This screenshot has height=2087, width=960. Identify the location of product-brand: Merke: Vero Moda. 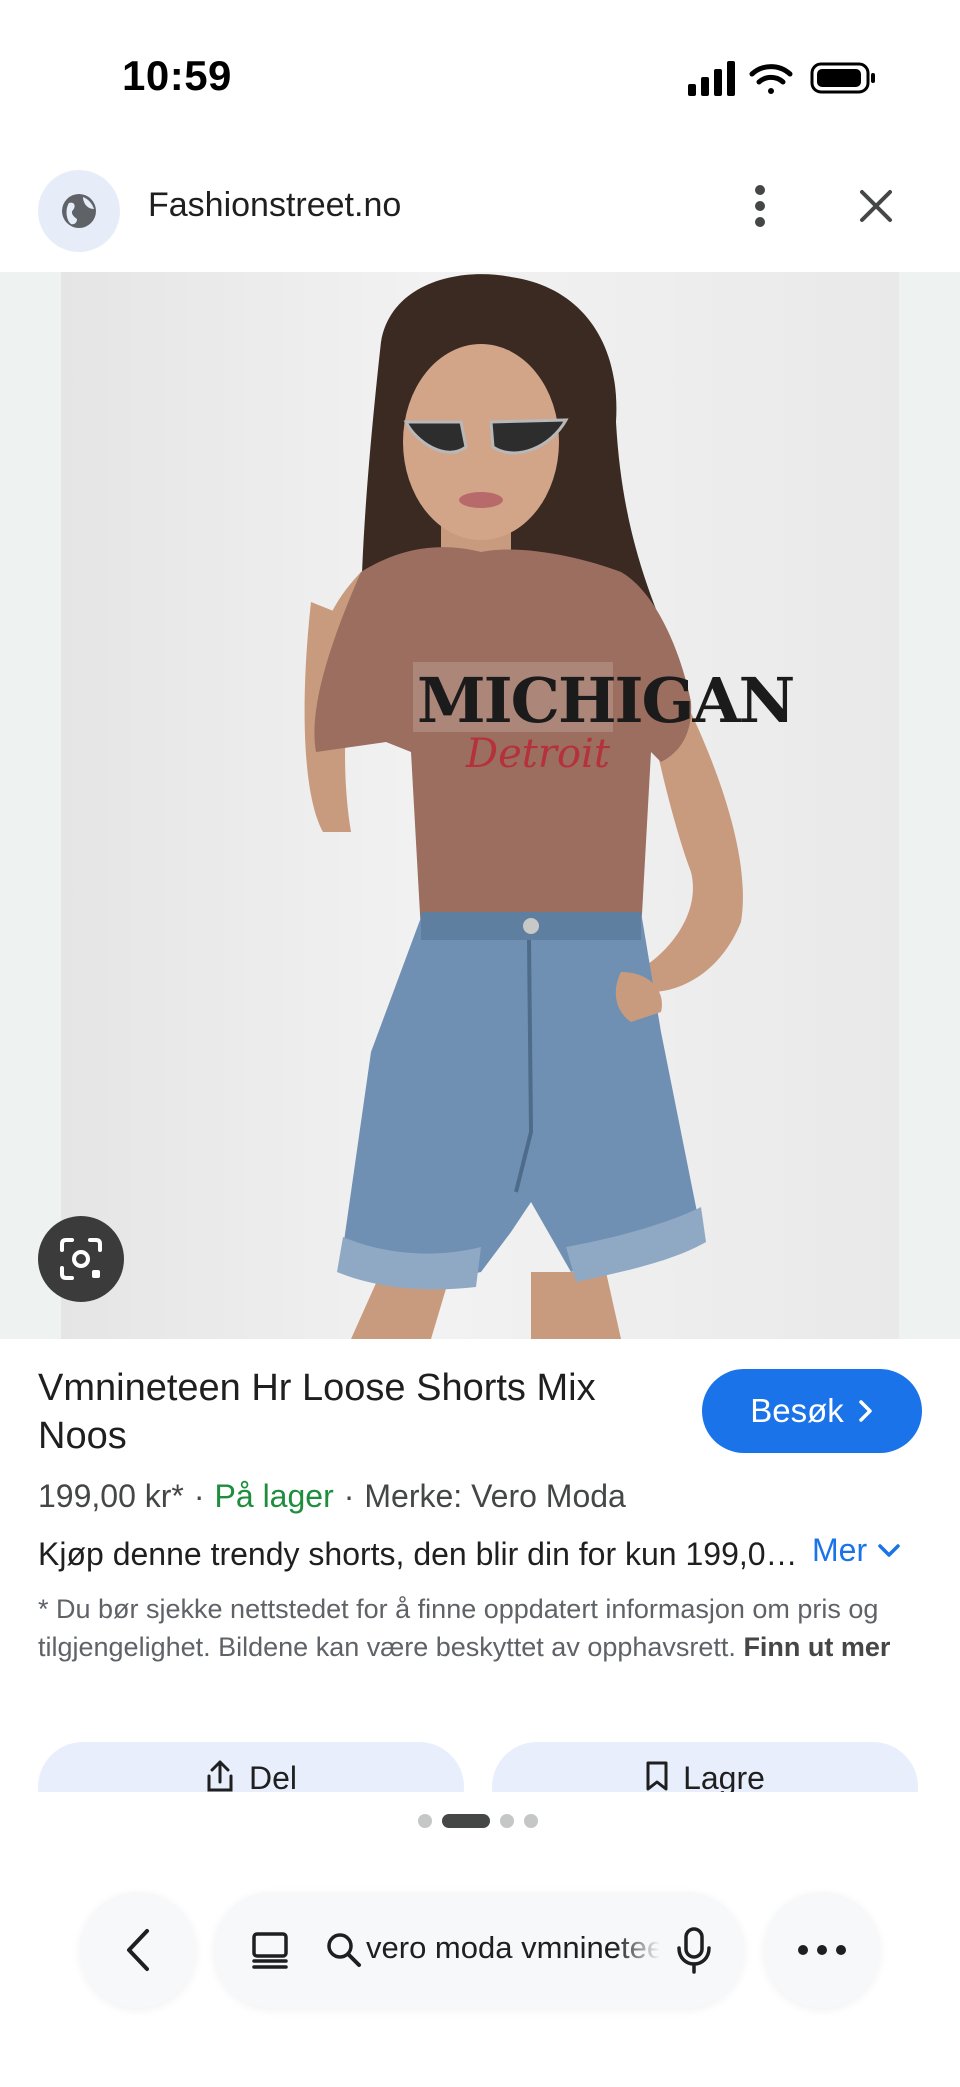
(495, 1496).